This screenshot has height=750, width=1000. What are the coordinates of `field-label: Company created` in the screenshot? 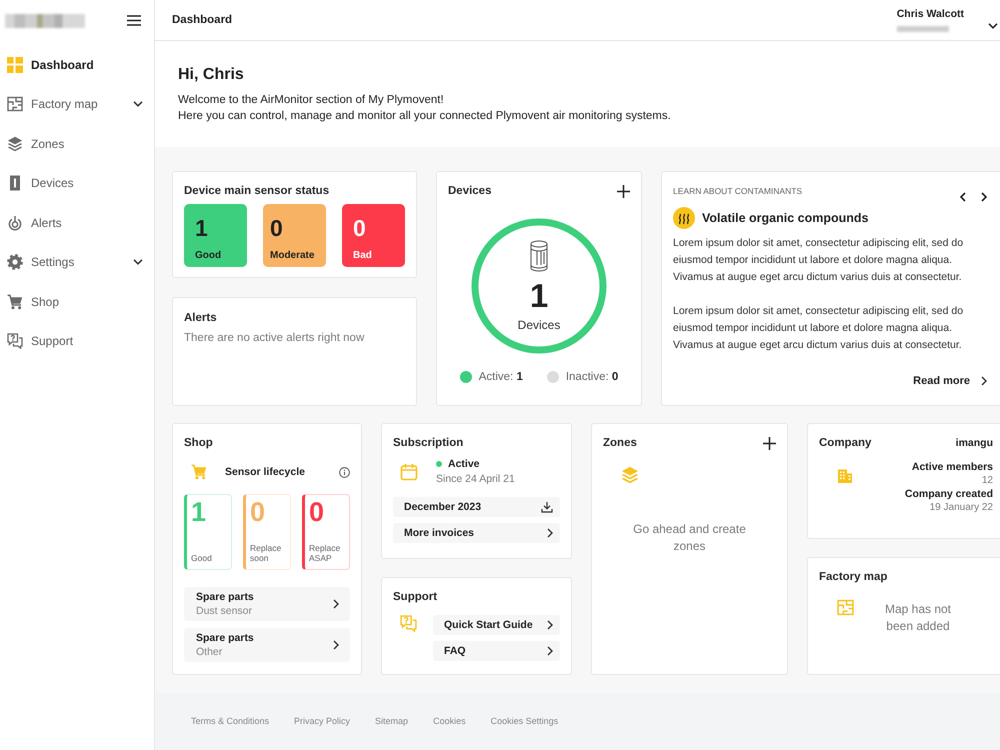 It's located at (948, 494).